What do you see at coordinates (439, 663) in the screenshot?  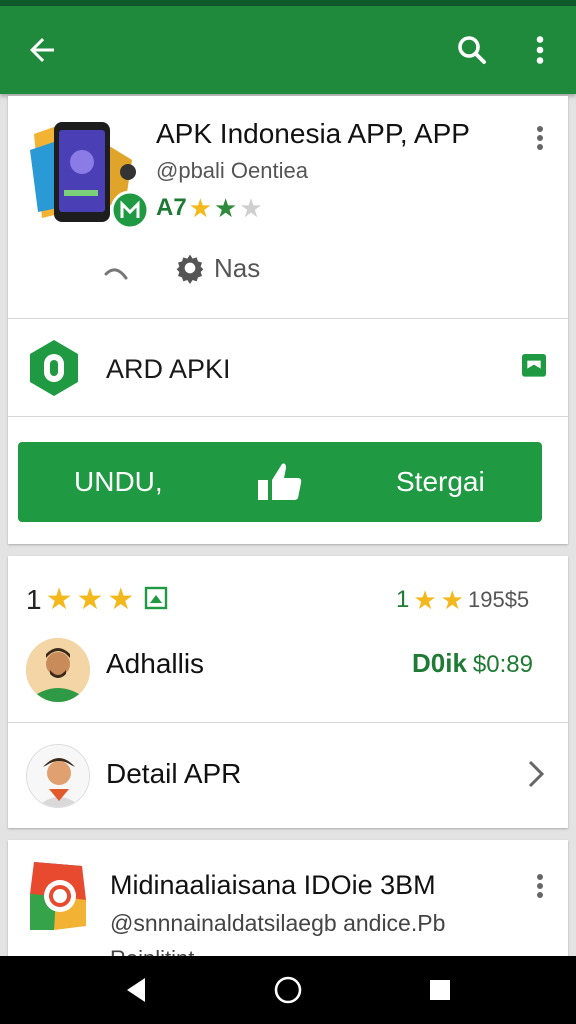 I see `review-tag: D0ik` at bounding box center [439, 663].